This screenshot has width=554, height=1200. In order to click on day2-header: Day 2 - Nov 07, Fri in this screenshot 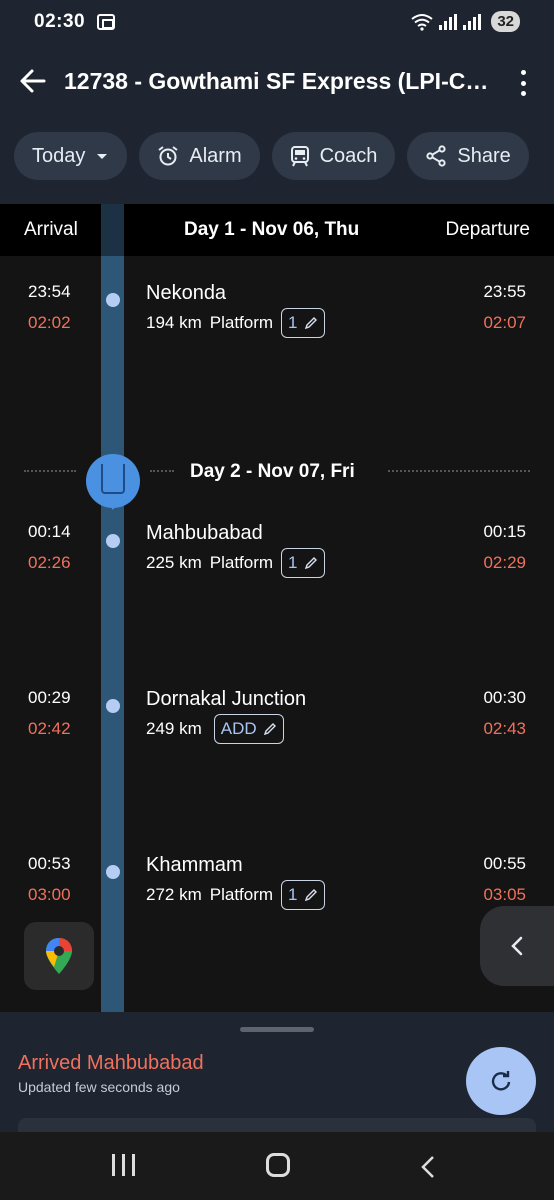, I will do `click(272, 471)`.